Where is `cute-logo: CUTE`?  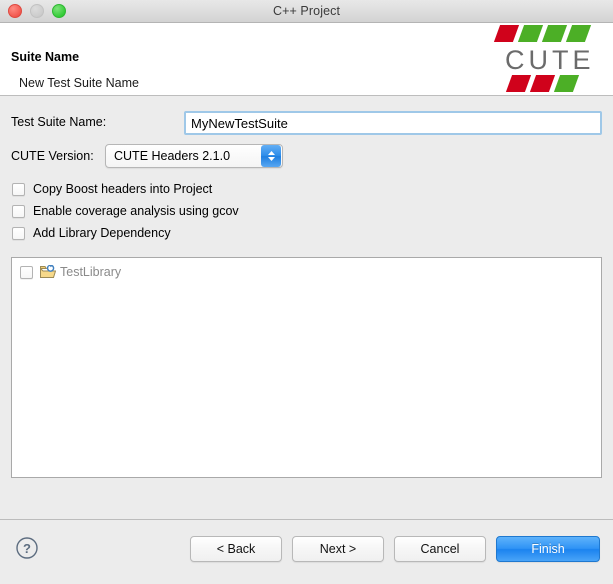 cute-logo: CUTE is located at coordinates (553, 59).